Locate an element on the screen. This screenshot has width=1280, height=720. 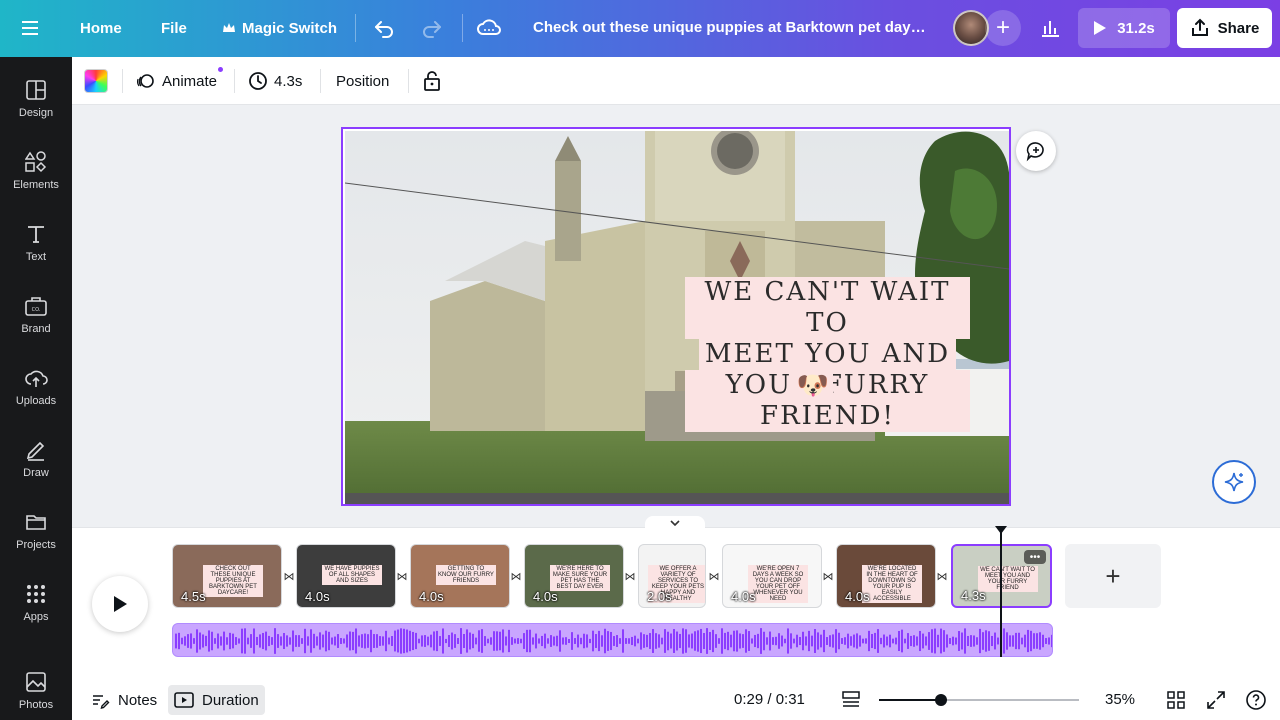
grid-view-icon is located at coordinates (1176, 700).